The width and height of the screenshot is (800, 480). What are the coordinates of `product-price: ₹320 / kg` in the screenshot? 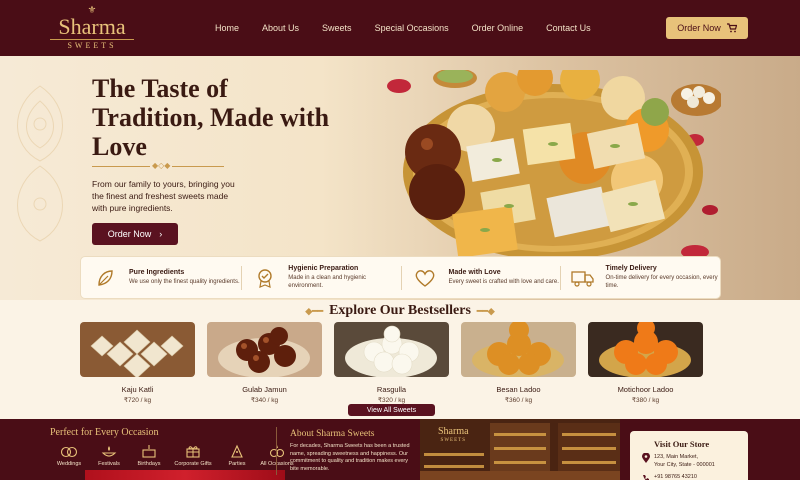 It's located at (391, 400).